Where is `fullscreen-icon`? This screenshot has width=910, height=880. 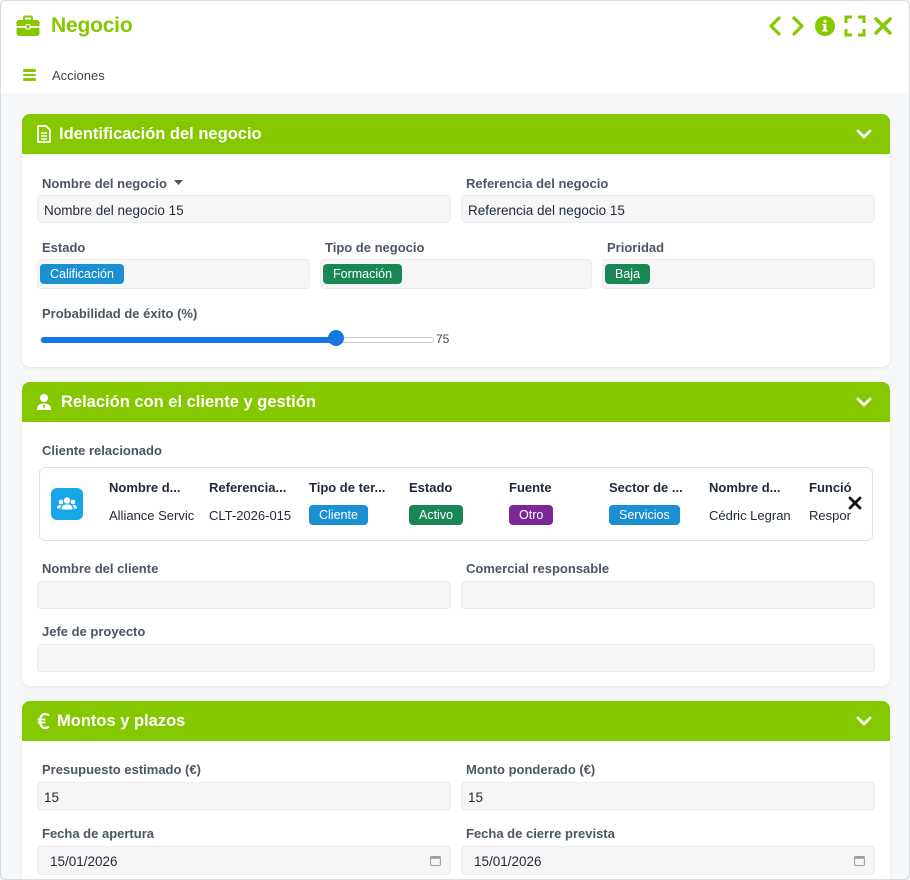
fullscreen-icon is located at coordinates (855, 26).